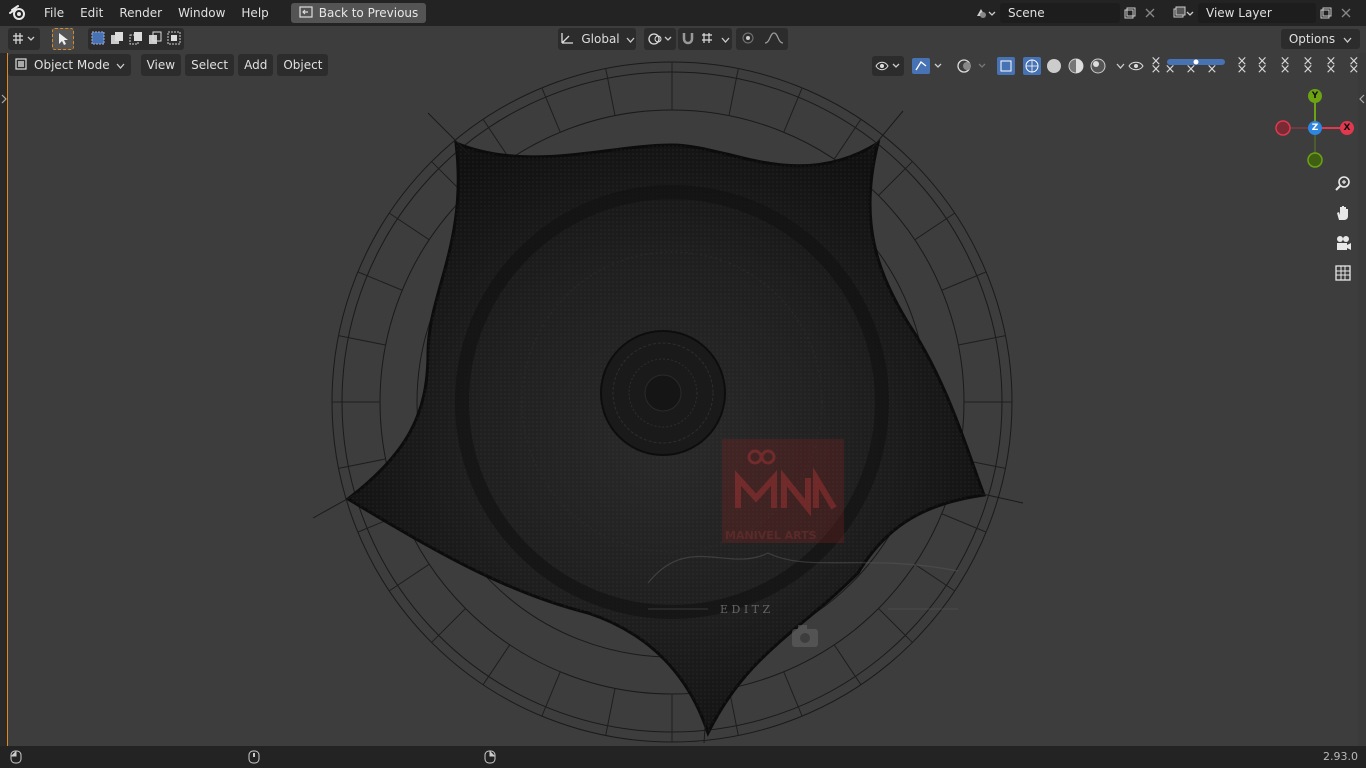  What do you see at coordinates (1343, 213) in the screenshot?
I see `pan-hand-icon` at bounding box center [1343, 213].